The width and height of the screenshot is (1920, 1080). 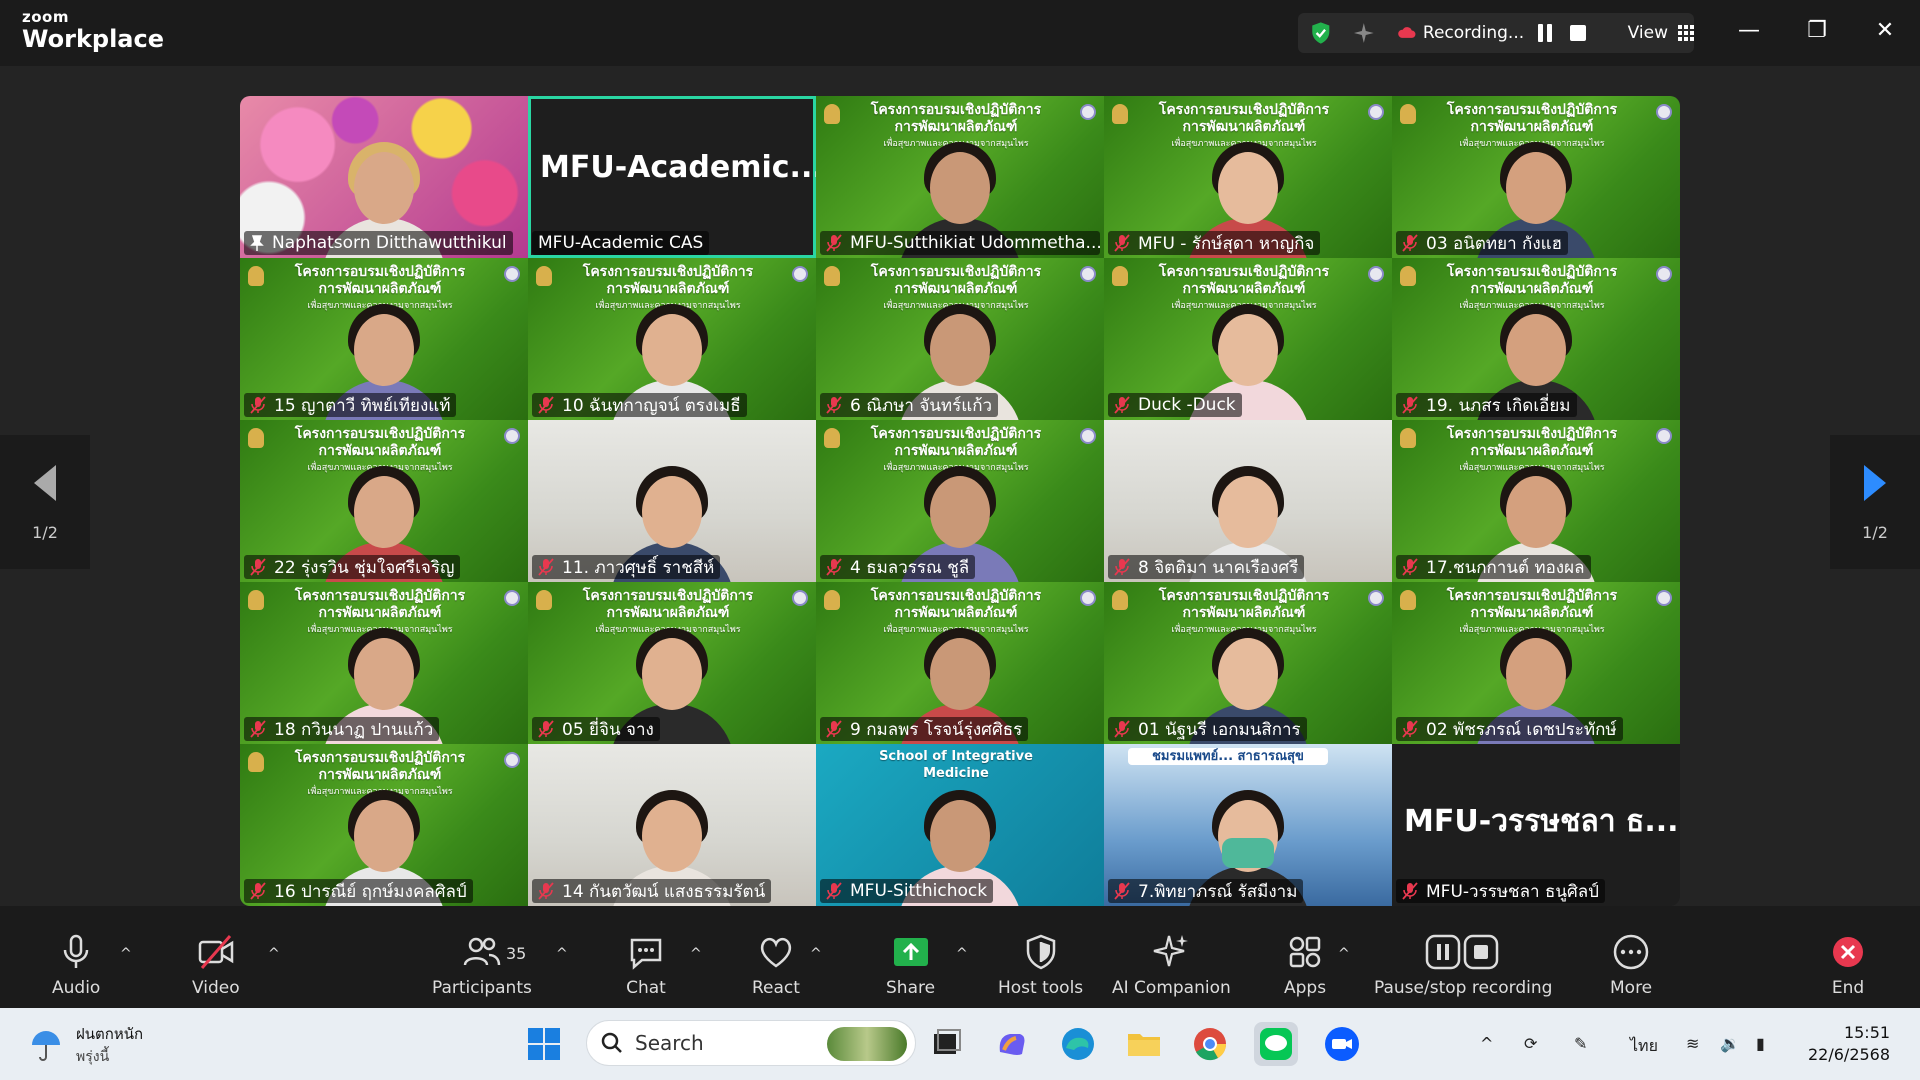 I want to click on more-button: More, so click(x=1631, y=965).